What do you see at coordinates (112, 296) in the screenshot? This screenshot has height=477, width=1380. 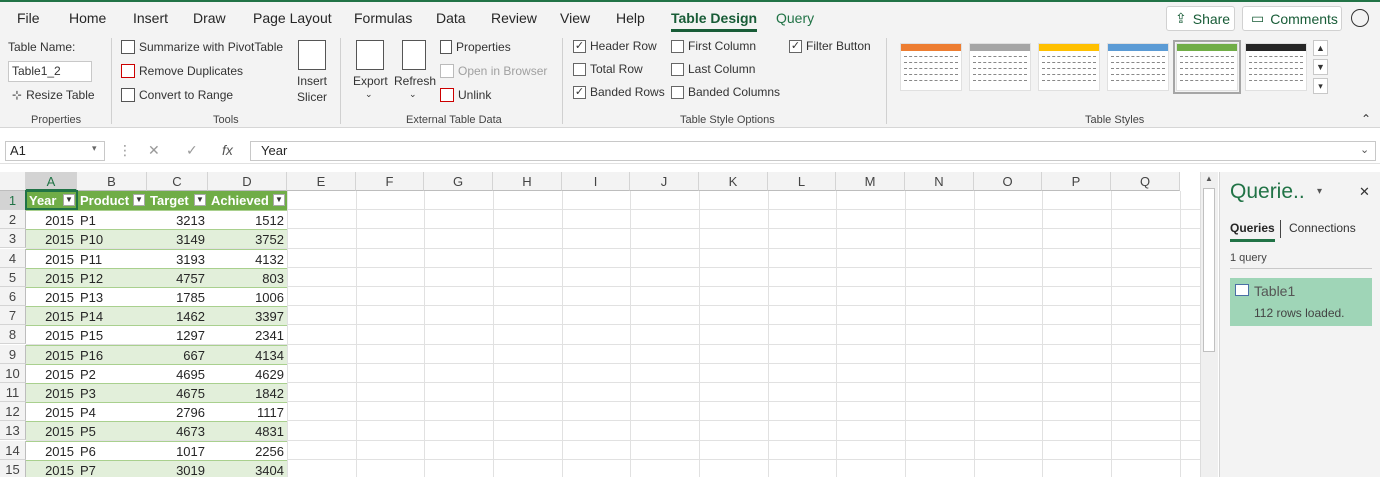 I see `table-cell: P13` at bounding box center [112, 296].